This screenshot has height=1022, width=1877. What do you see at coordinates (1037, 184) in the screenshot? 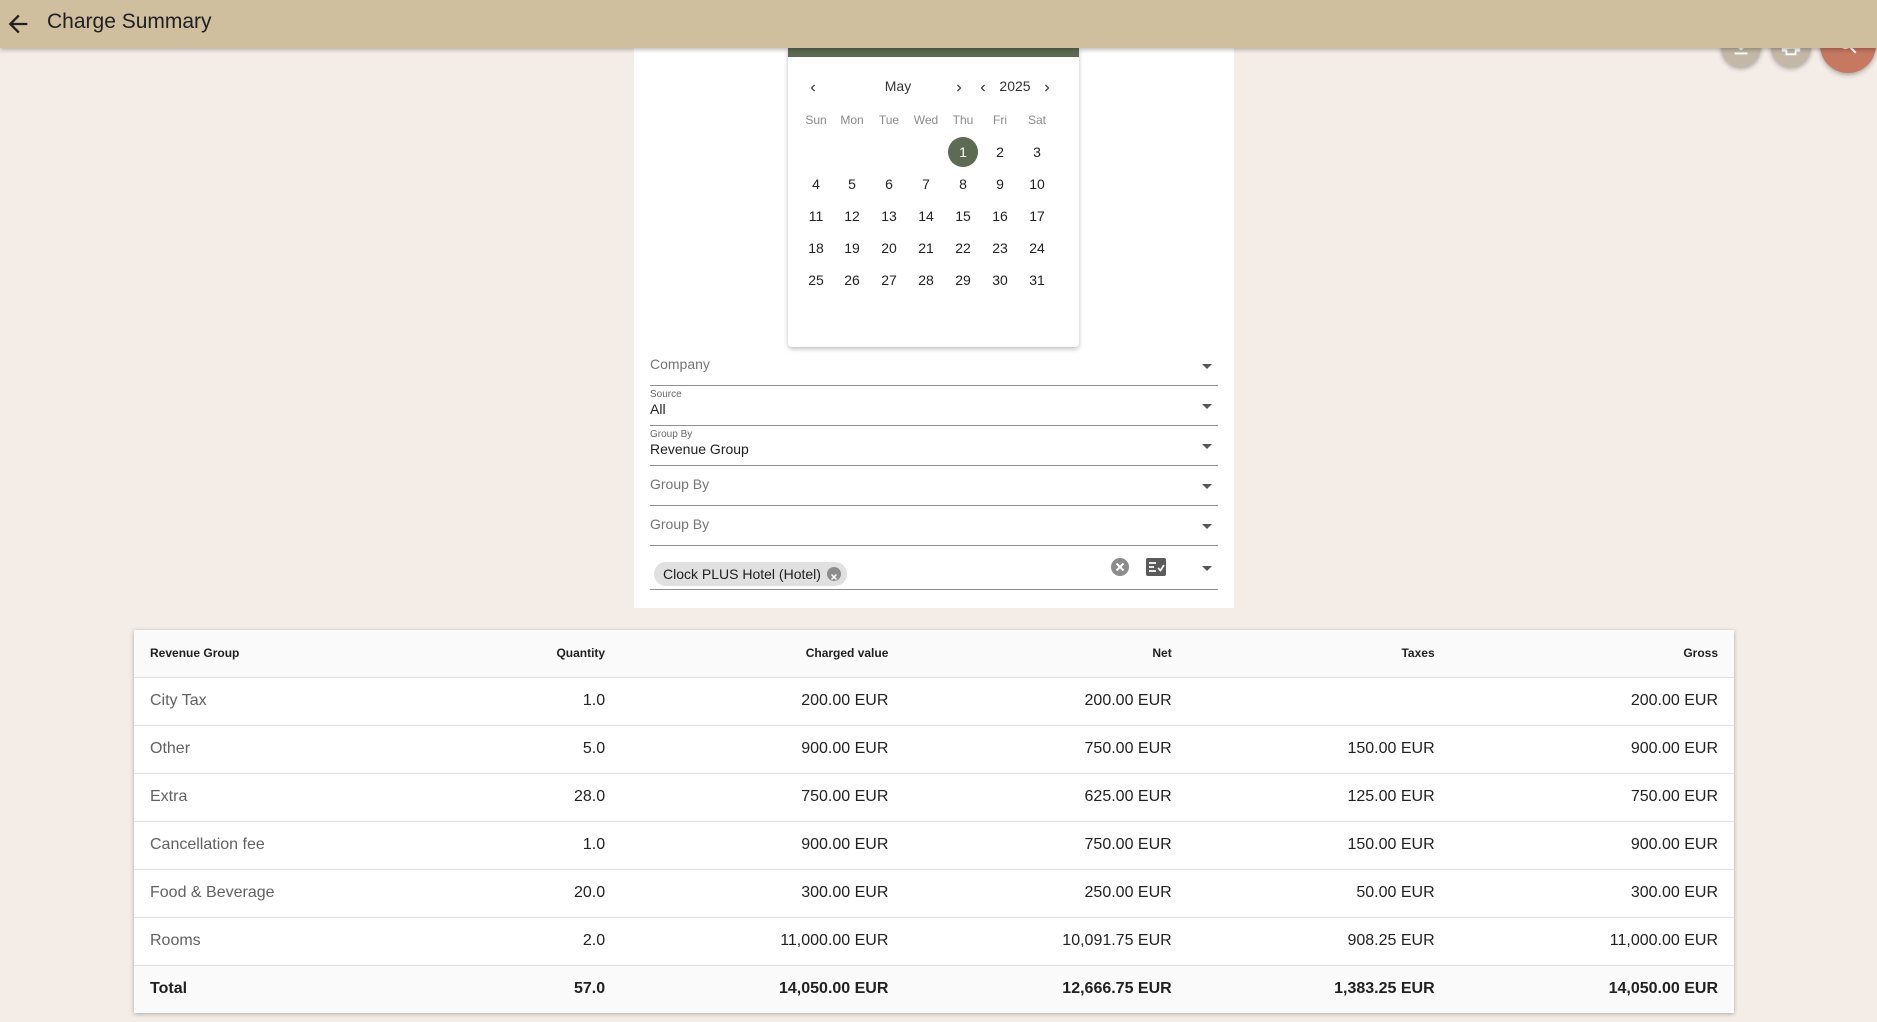
I see `calendar-day: 10` at bounding box center [1037, 184].